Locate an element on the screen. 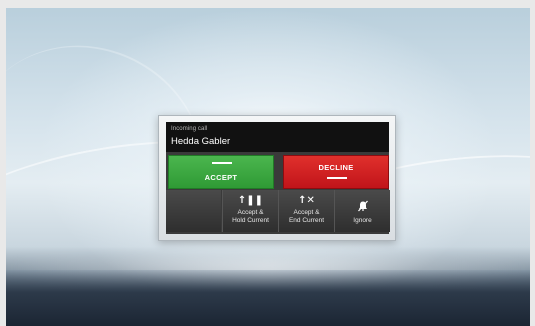  accept-hold-current-button: ↑❚❚ Accept & Hold Current is located at coordinates (250, 211).